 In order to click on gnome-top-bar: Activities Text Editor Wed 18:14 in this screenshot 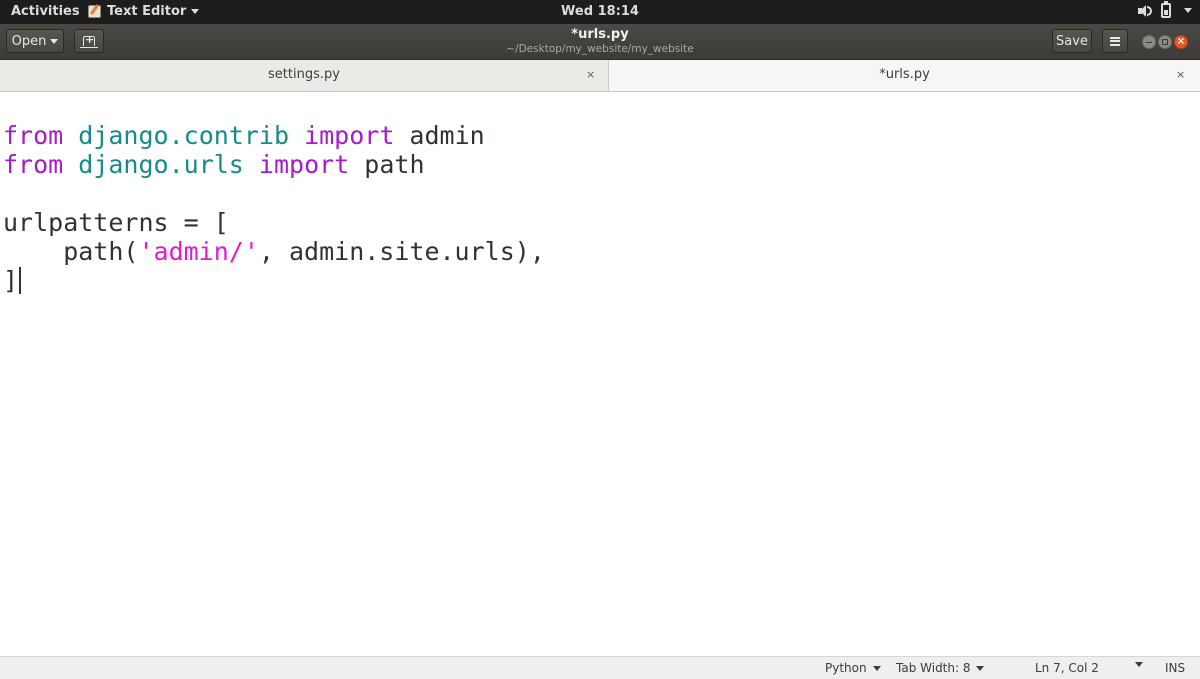, I will do `click(600, 12)`.